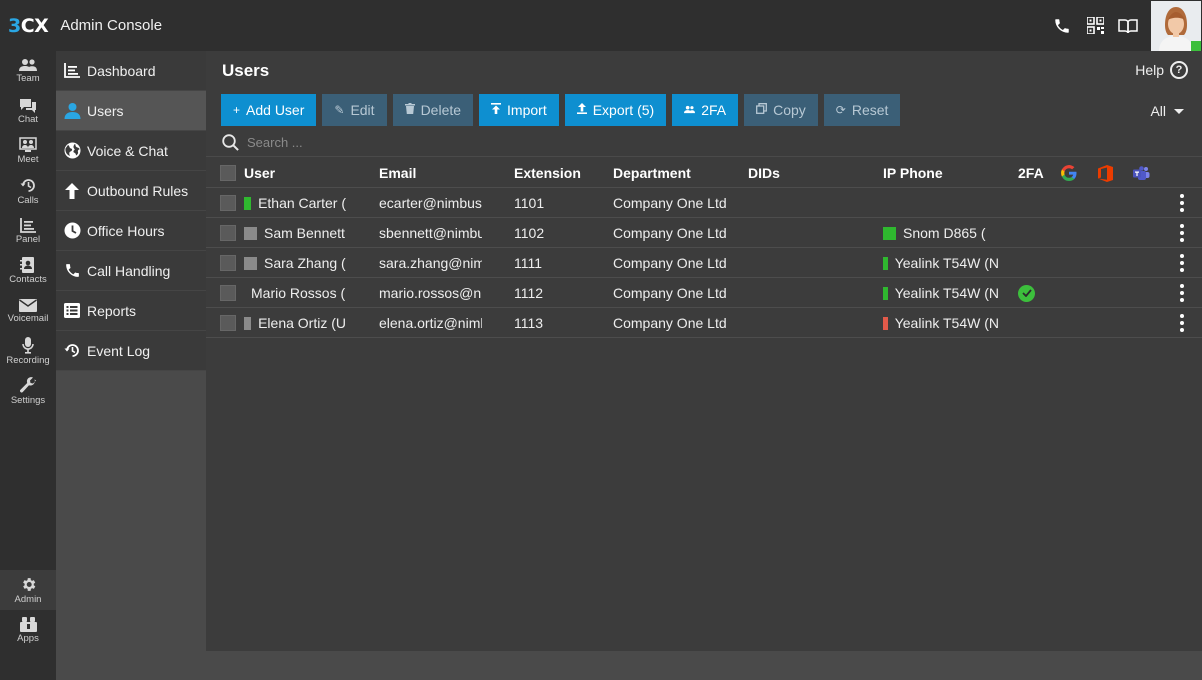 This screenshot has height=680, width=1202. Describe the element at coordinates (941, 173) in the screenshot. I see `header-ip-phone: IP Phone` at that location.